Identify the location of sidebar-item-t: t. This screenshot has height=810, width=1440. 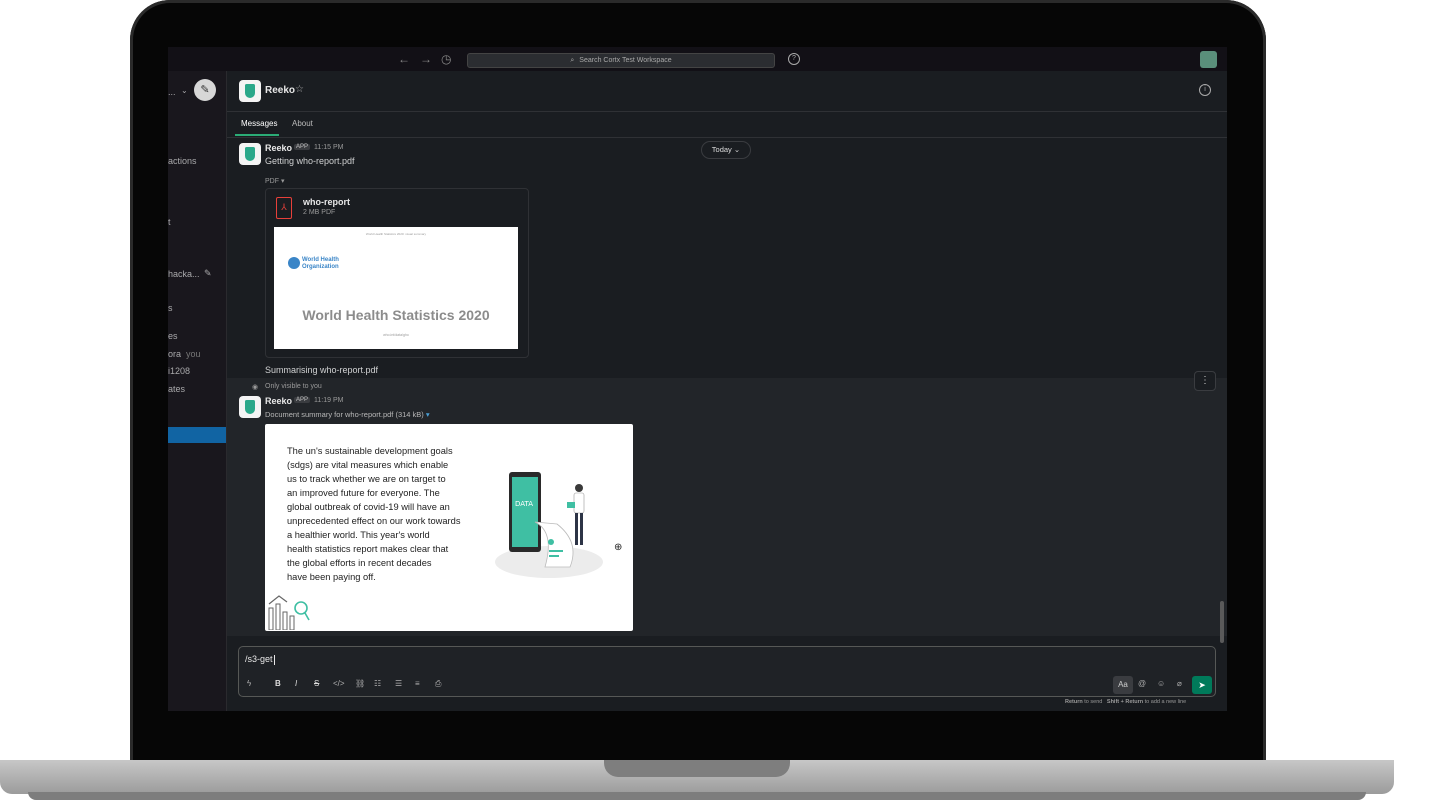
(169, 222).